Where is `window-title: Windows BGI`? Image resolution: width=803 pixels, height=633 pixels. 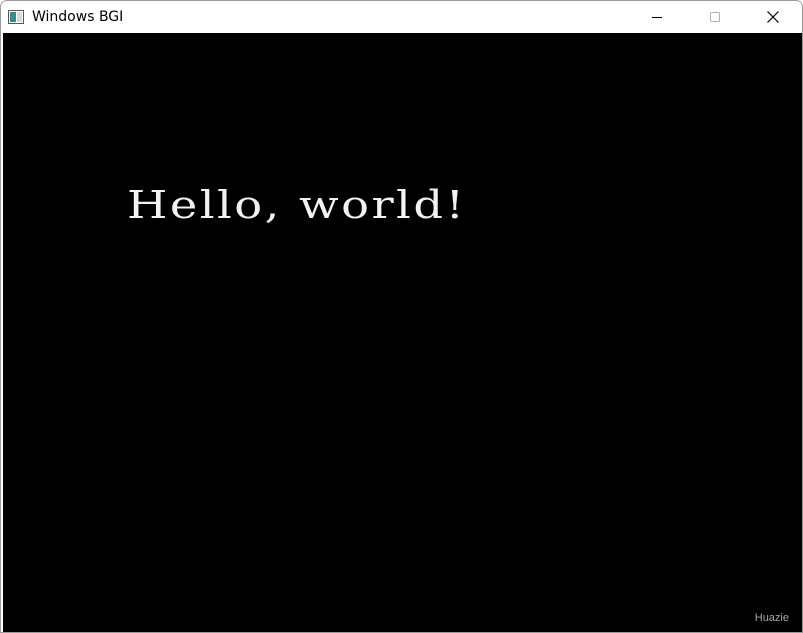
window-title: Windows BGI is located at coordinates (78, 17).